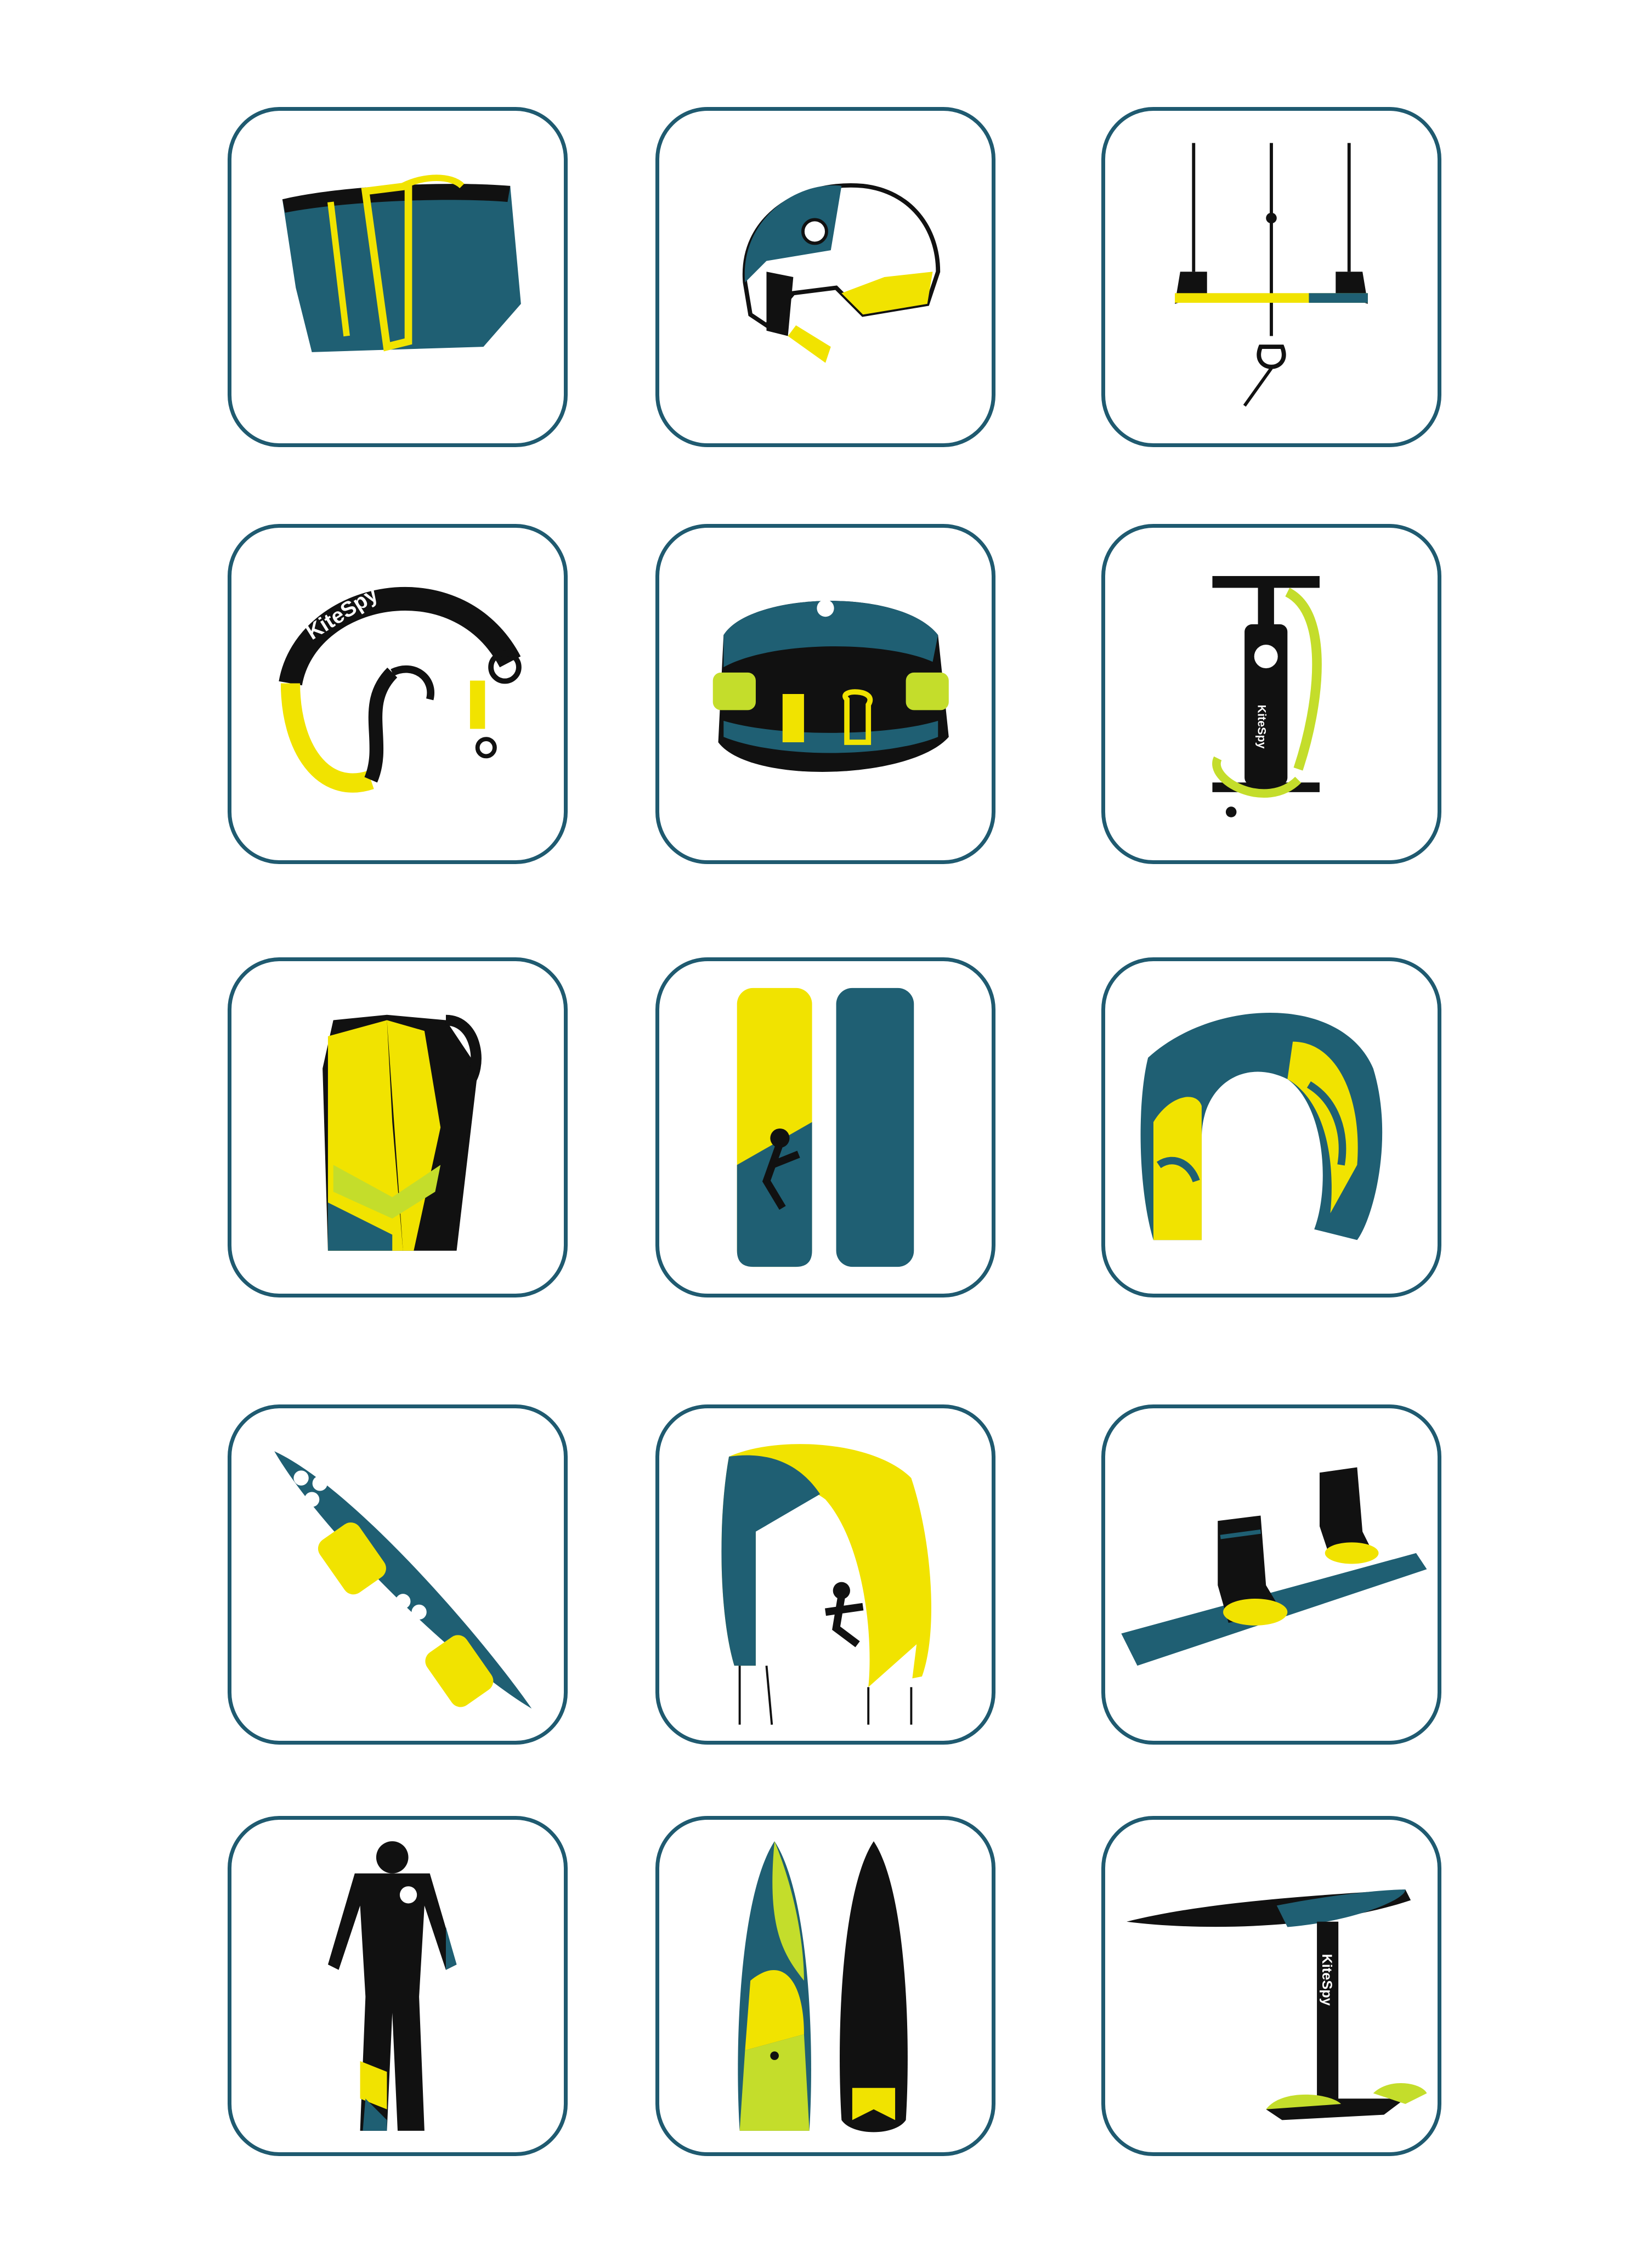 Image resolution: width=1652 pixels, height=2268 pixels. What do you see at coordinates (1261, 1126) in the screenshot?
I see `kite-icon` at bounding box center [1261, 1126].